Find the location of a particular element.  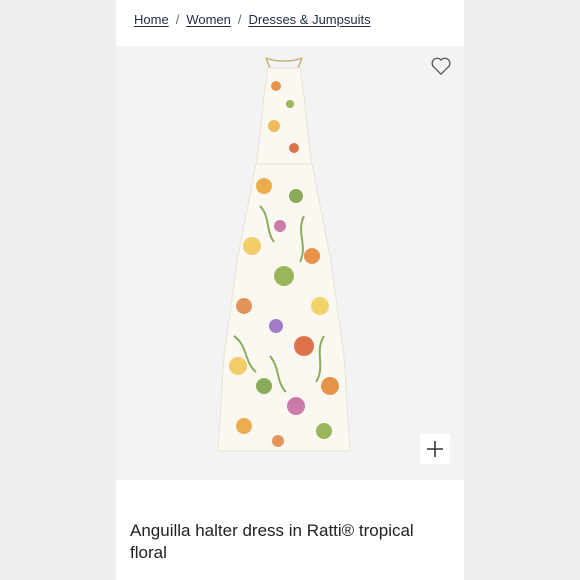

breadcrumb-women: Women is located at coordinates (208, 19).